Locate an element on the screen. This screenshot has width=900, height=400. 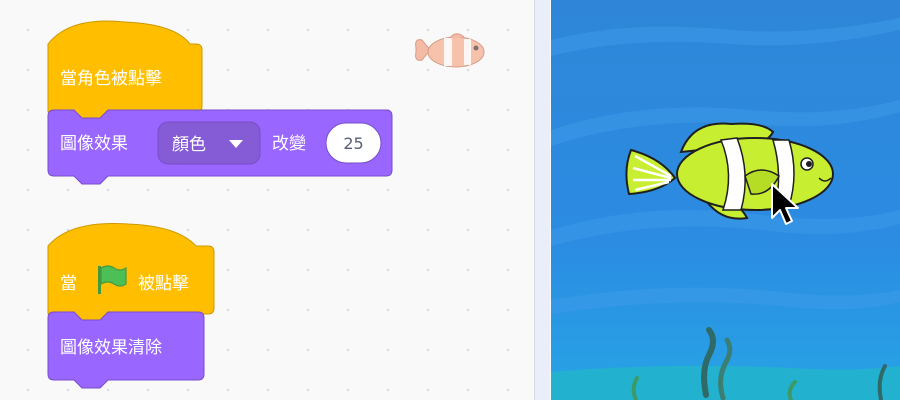
when-flag-clicked-hat-block: 當 被點擊 is located at coordinates (131, 273).